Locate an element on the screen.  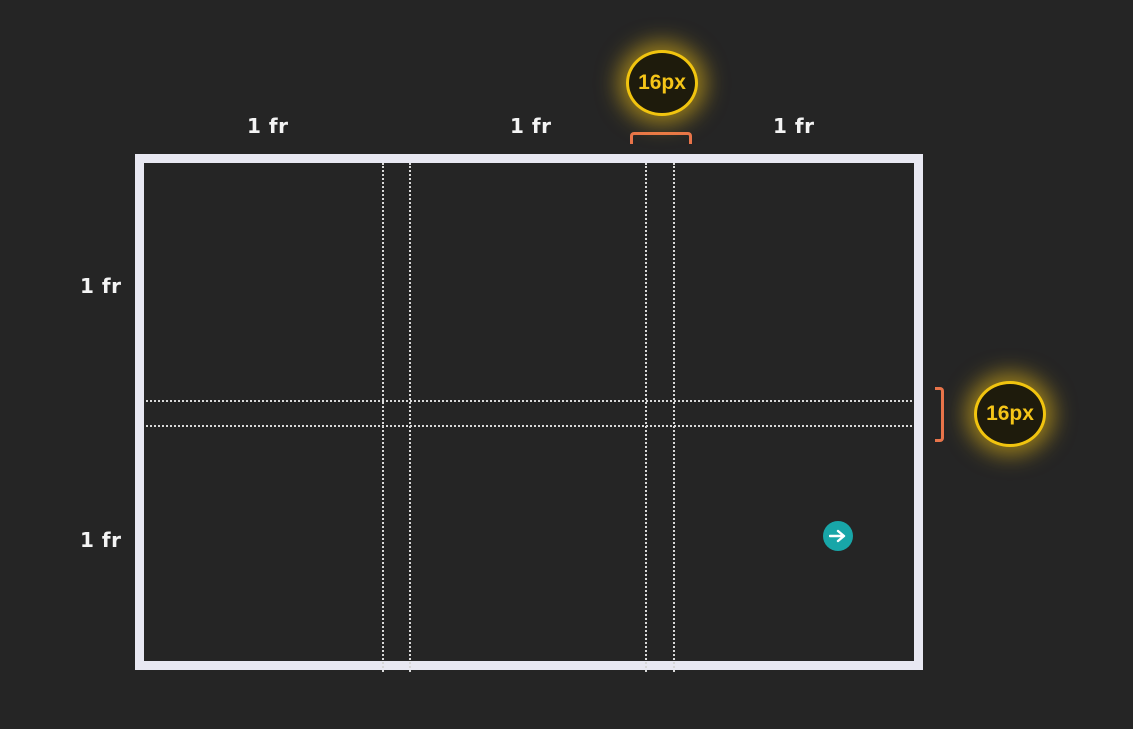
arrow-right-icon is located at coordinates (838, 536).